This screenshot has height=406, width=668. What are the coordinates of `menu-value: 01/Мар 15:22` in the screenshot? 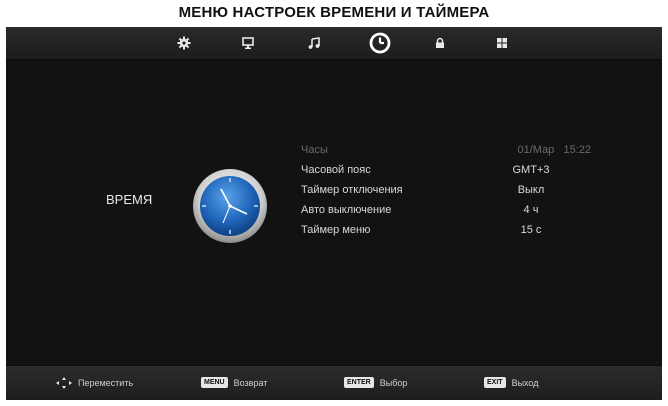 It's located at (554, 150).